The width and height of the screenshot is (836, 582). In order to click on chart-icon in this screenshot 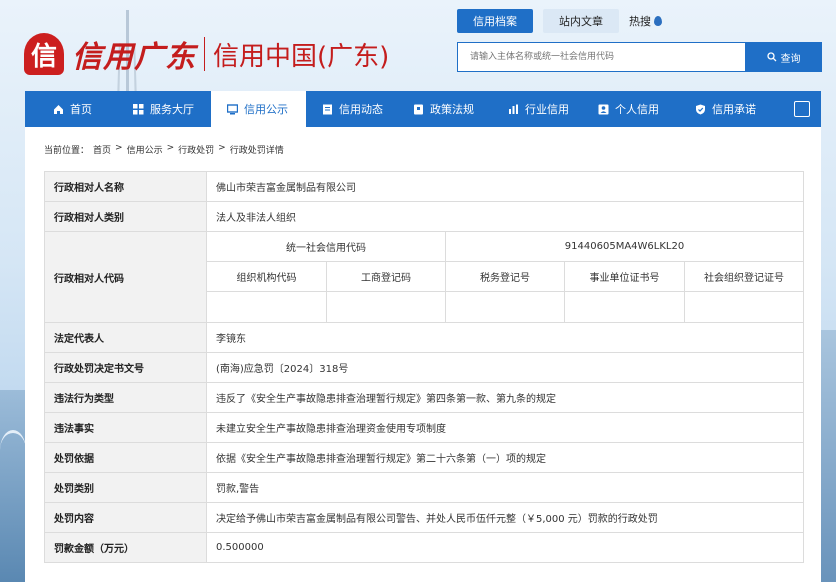, I will do `click(513, 109)`.